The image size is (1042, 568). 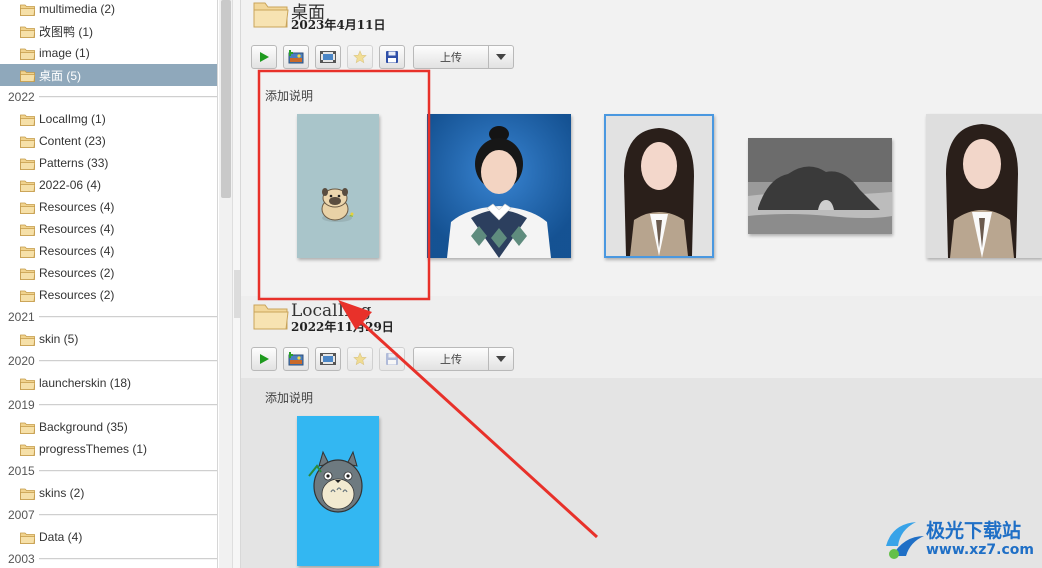 I want to click on album-header: LocalImg 2022年11月29日 上传, so click(x=641, y=337).